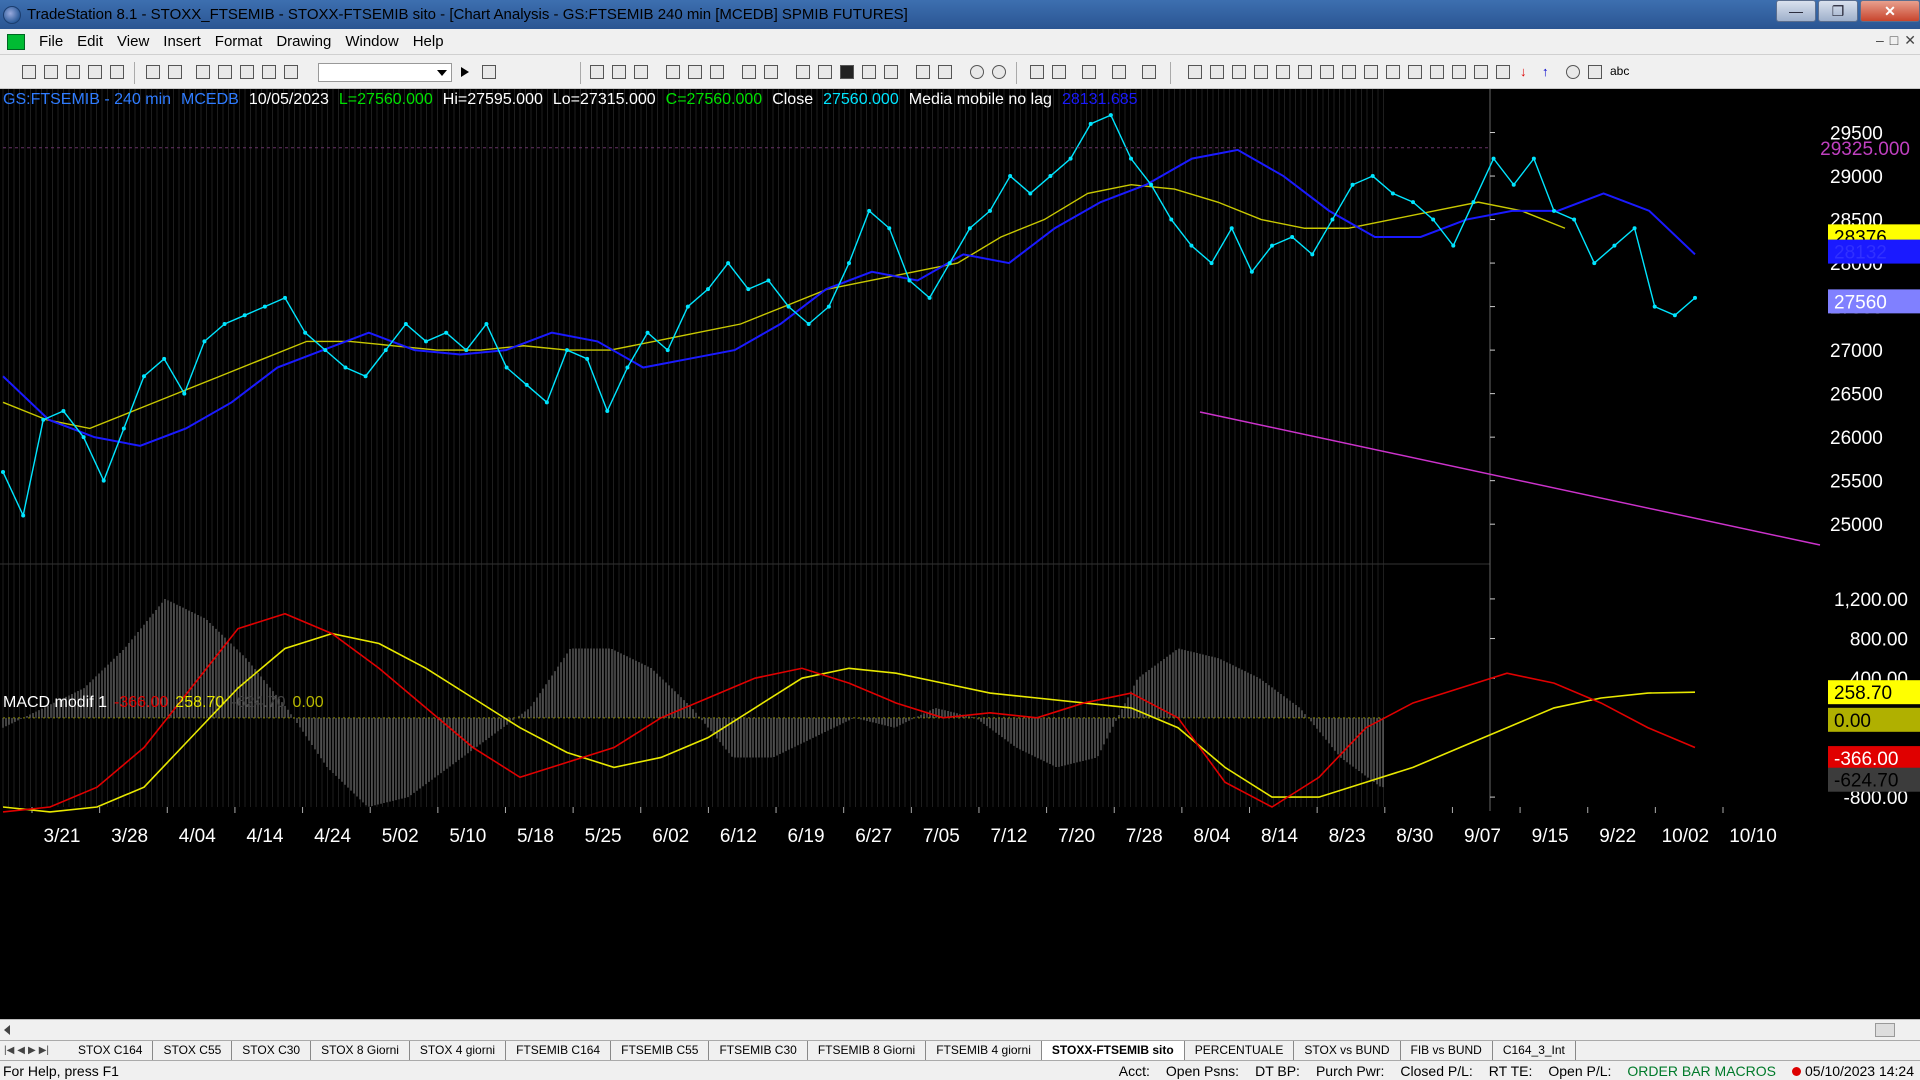 Image resolution: width=1920 pixels, height=1080 pixels. Describe the element at coordinates (1885, 1030) in the screenshot. I see `scroll-thumb` at that location.